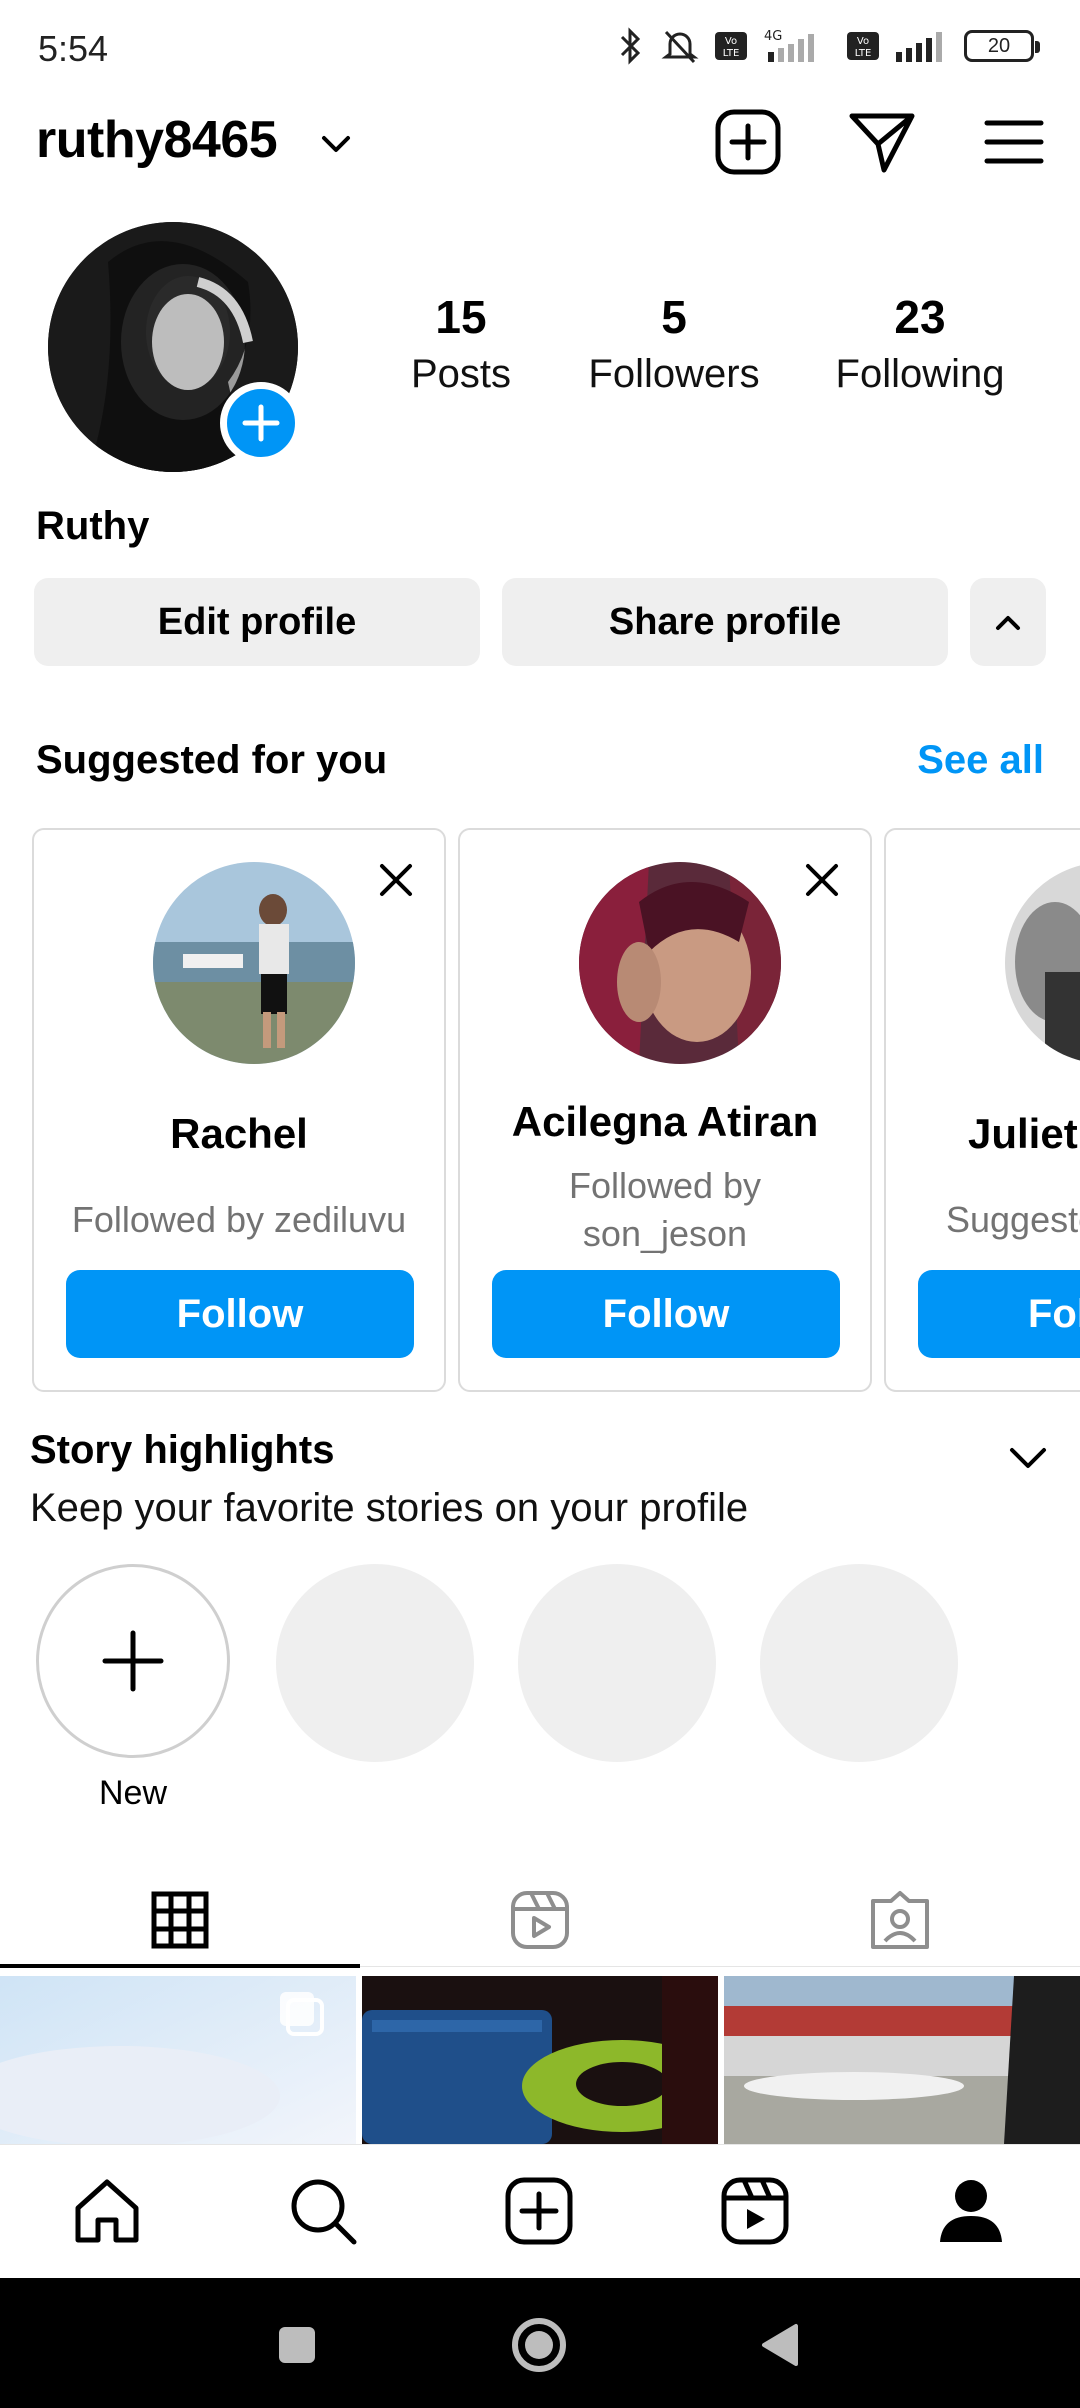  Describe the element at coordinates (157, 140) in the screenshot. I see `username-switcher: ruthy8465` at that location.